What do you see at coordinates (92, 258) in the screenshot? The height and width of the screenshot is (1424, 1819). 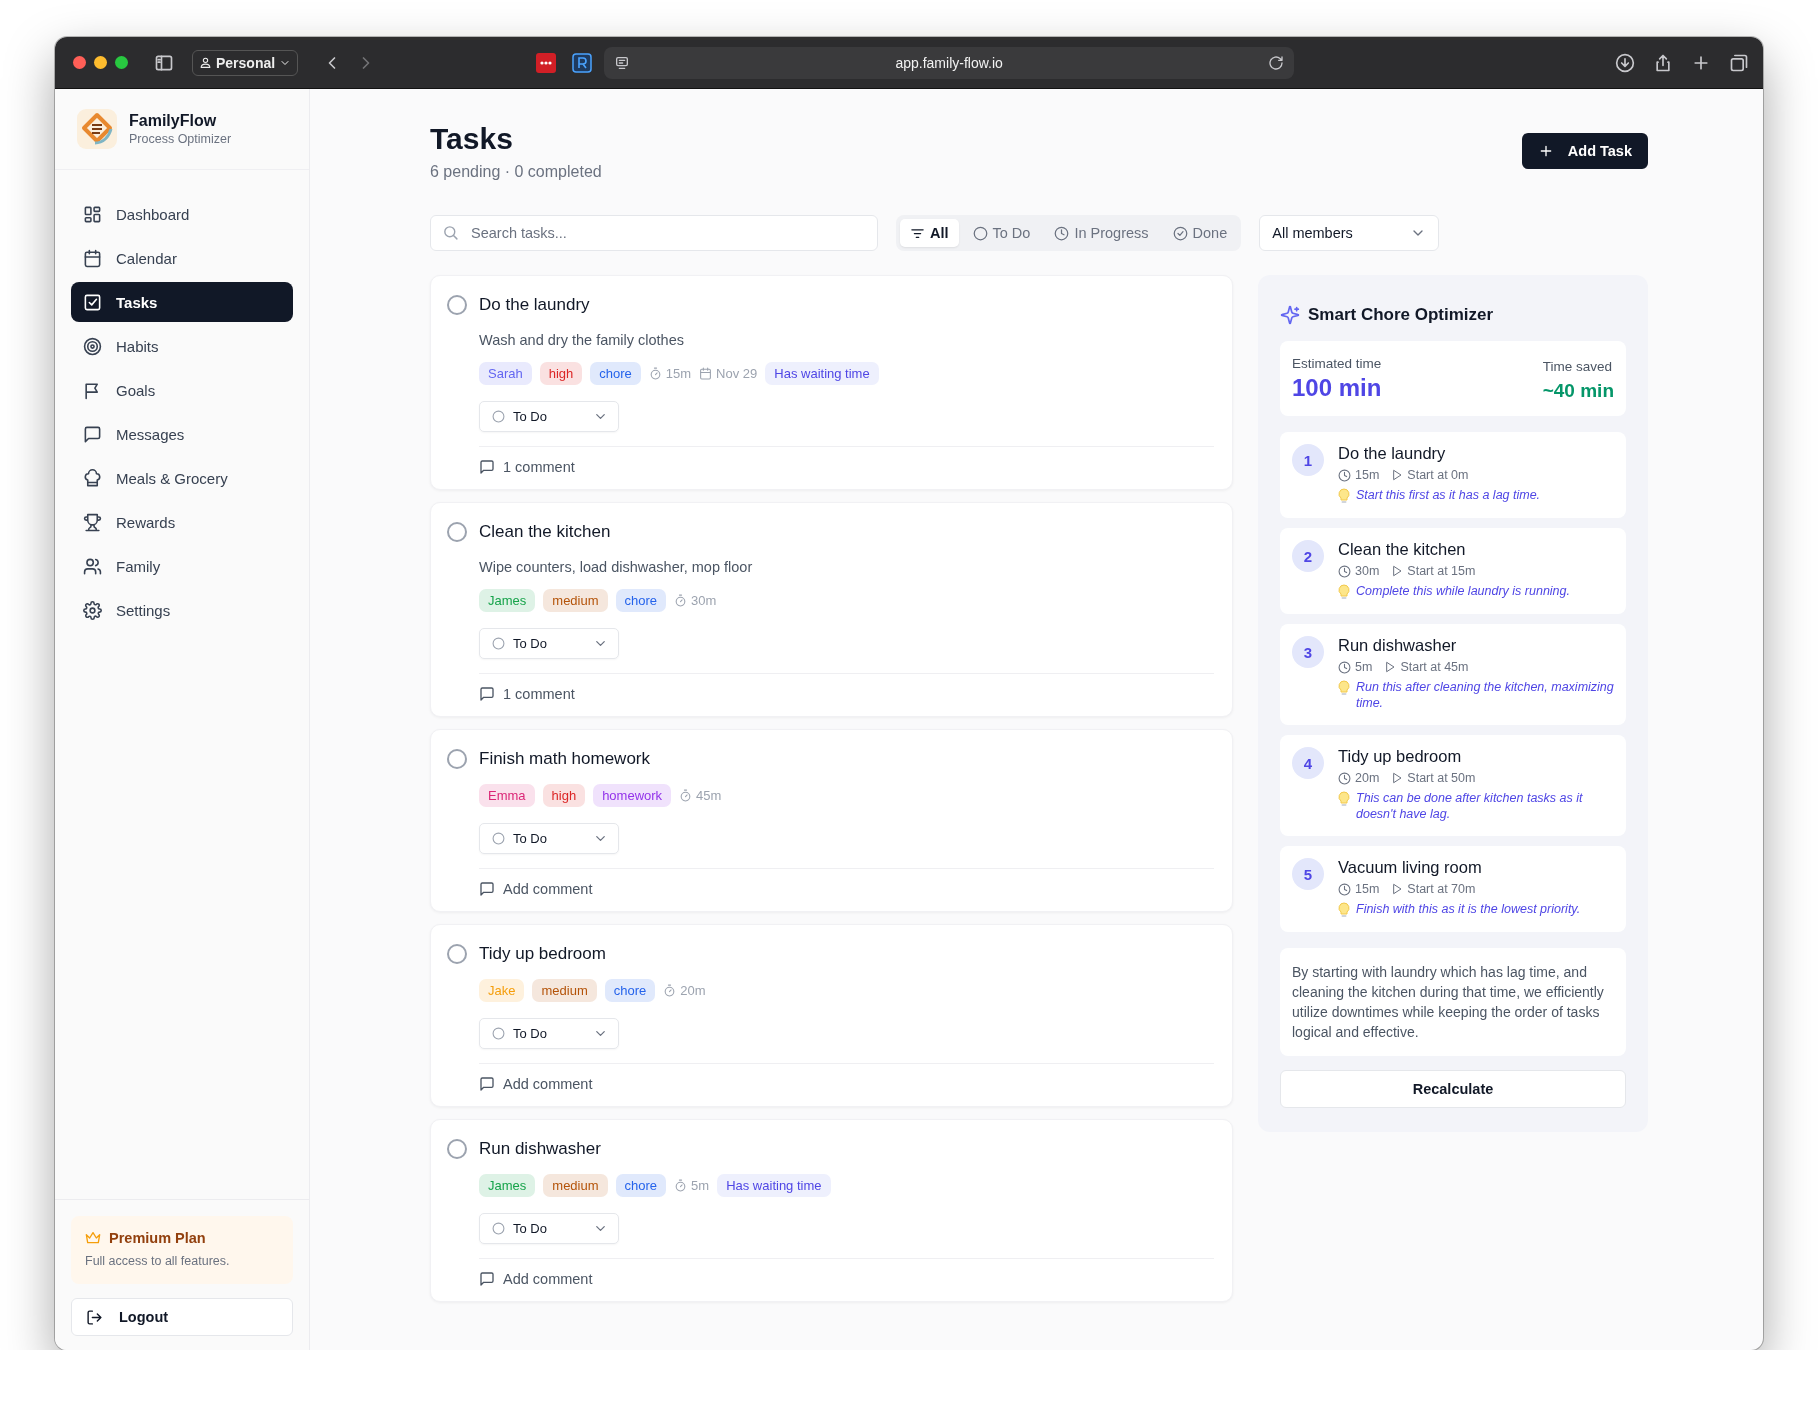 I see `calendar-icon` at bounding box center [92, 258].